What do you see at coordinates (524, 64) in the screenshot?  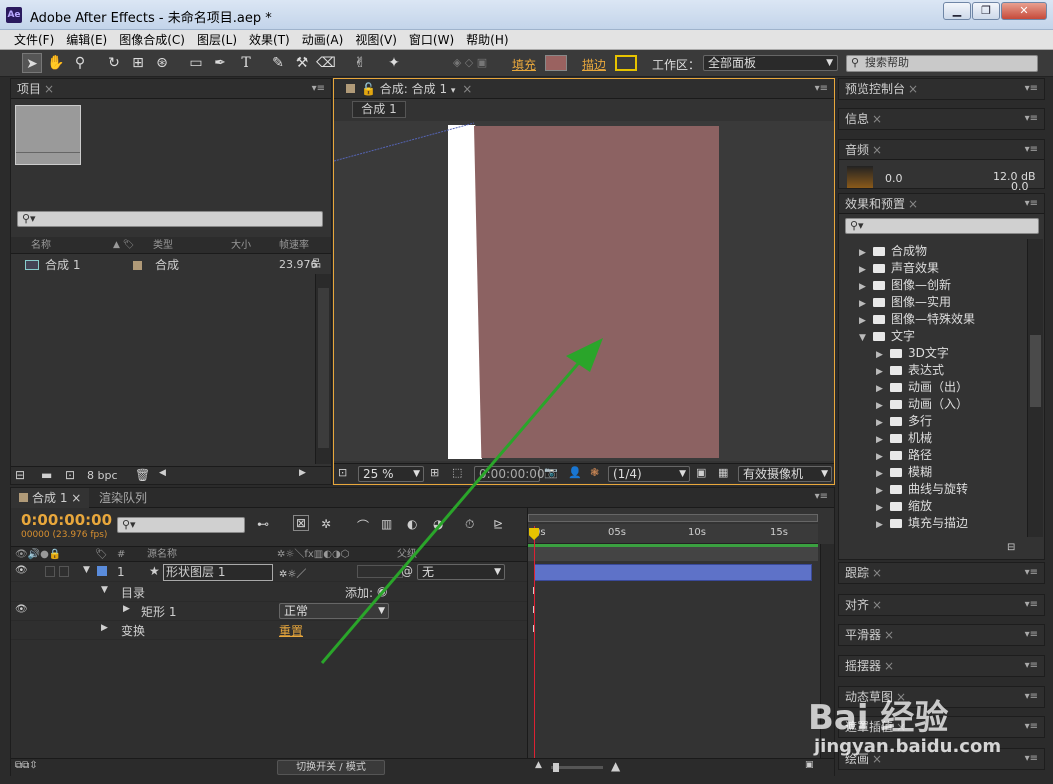 I see `fill-label: 填充` at bounding box center [524, 64].